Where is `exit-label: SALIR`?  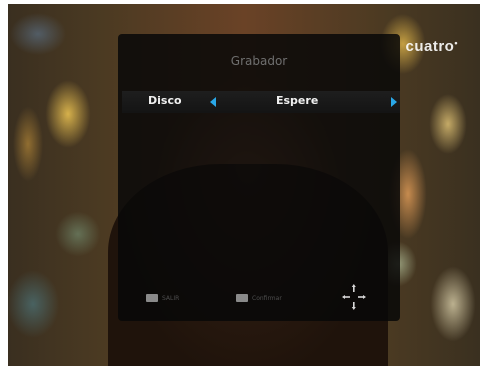 exit-label: SALIR is located at coordinates (171, 298).